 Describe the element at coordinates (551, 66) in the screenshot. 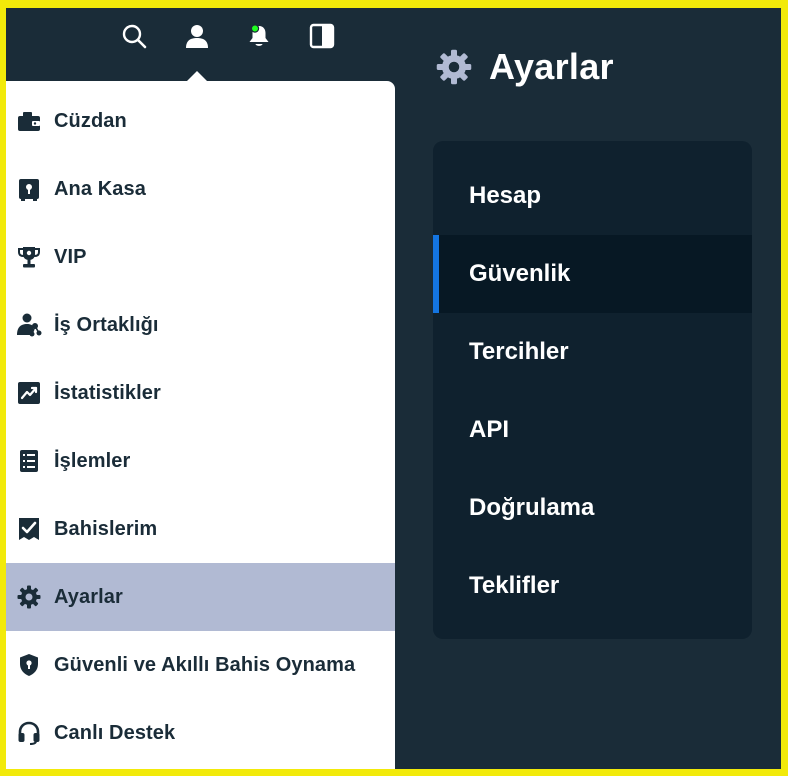

I see `page-title: Ayarlar` at that location.